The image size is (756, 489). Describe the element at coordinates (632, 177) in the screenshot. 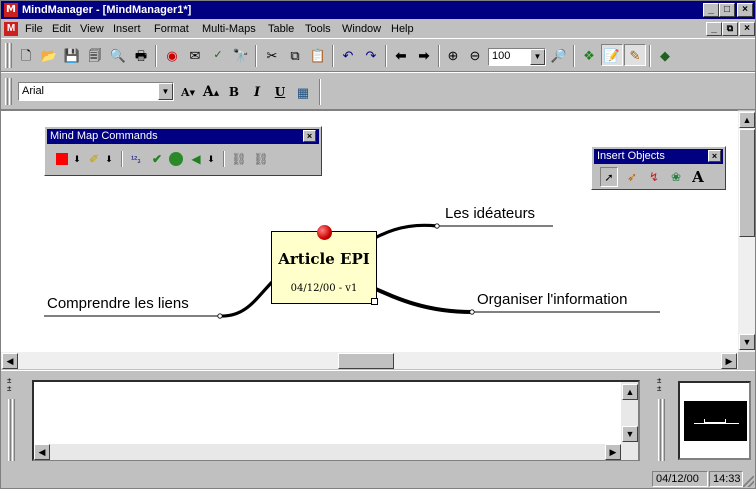

I see `insert-relationship-icon: ➶` at that location.